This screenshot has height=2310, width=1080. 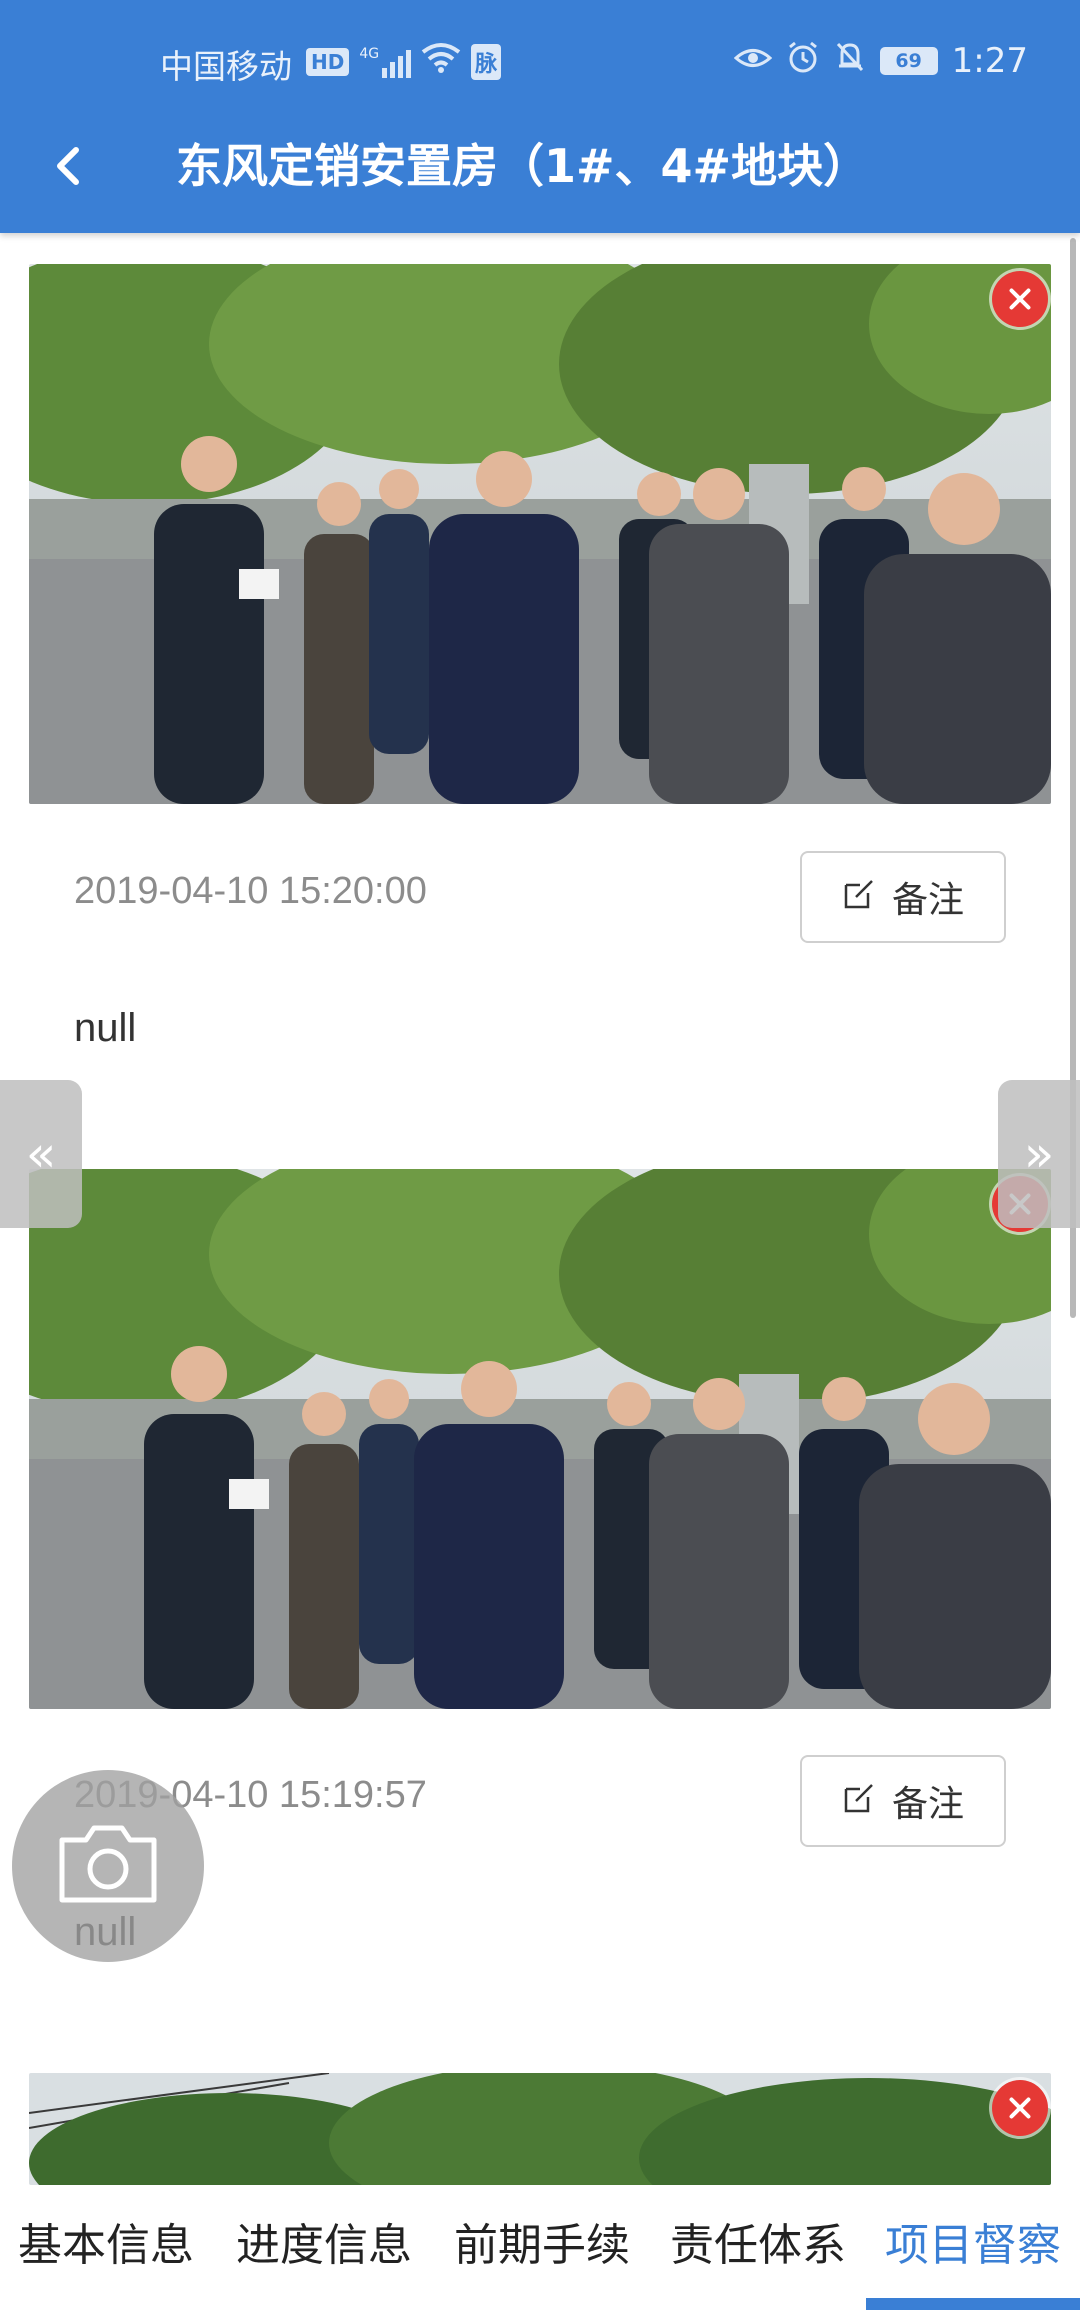 What do you see at coordinates (41, 1154) in the screenshot?
I see `prev-button: «` at bounding box center [41, 1154].